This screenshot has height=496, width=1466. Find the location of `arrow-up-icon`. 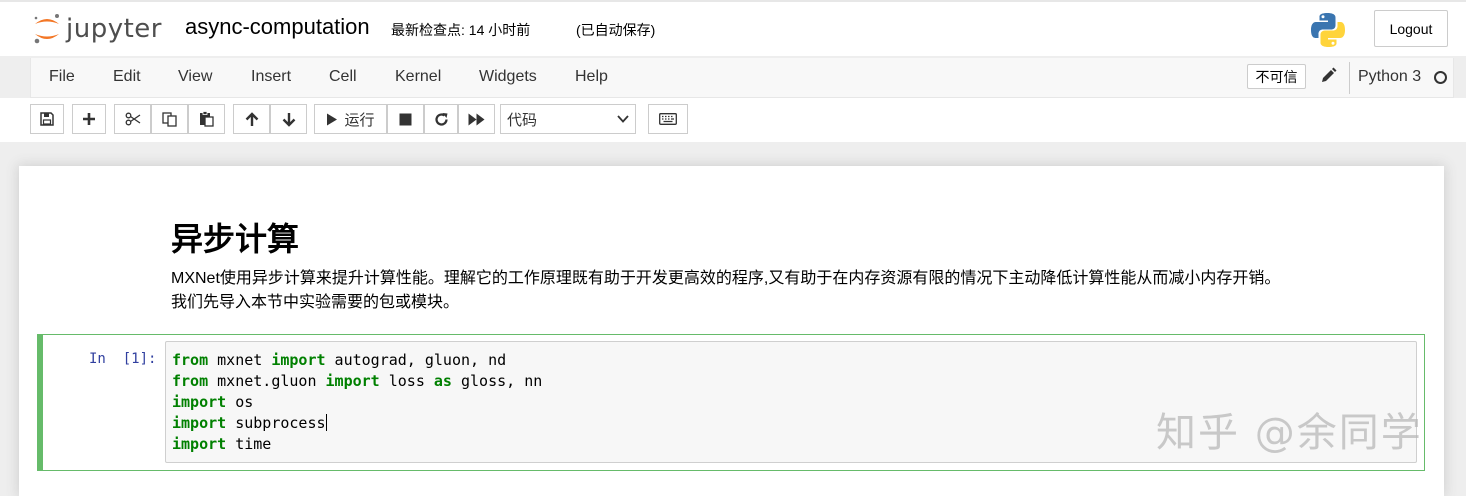

arrow-up-icon is located at coordinates (251, 118).